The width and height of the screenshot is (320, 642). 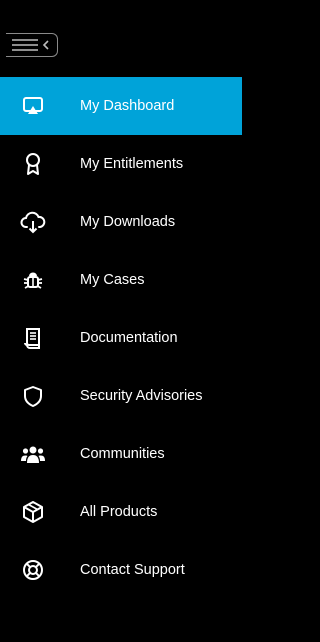 I want to click on sidebar-item-label: Communities, so click(x=122, y=453).